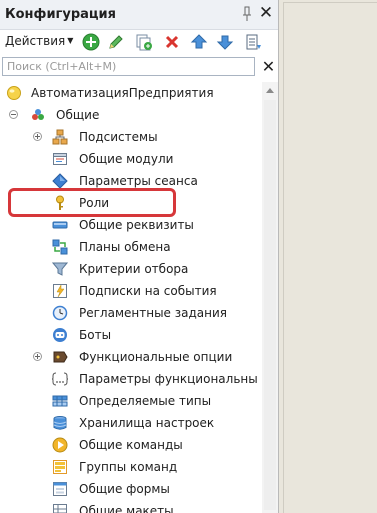  What do you see at coordinates (225, 42) in the screenshot?
I see `move-down-icon` at bounding box center [225, 42].